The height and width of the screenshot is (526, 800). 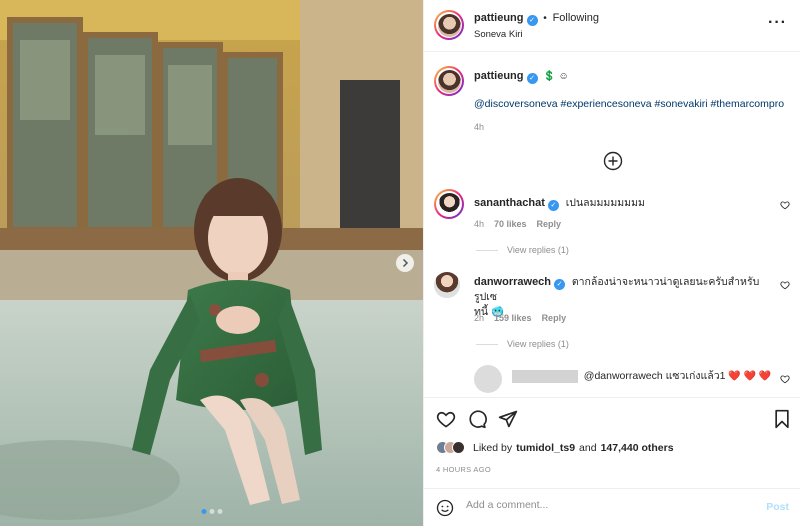 I want to click on comment-username: danworrawech, so click(x=512, y=282).